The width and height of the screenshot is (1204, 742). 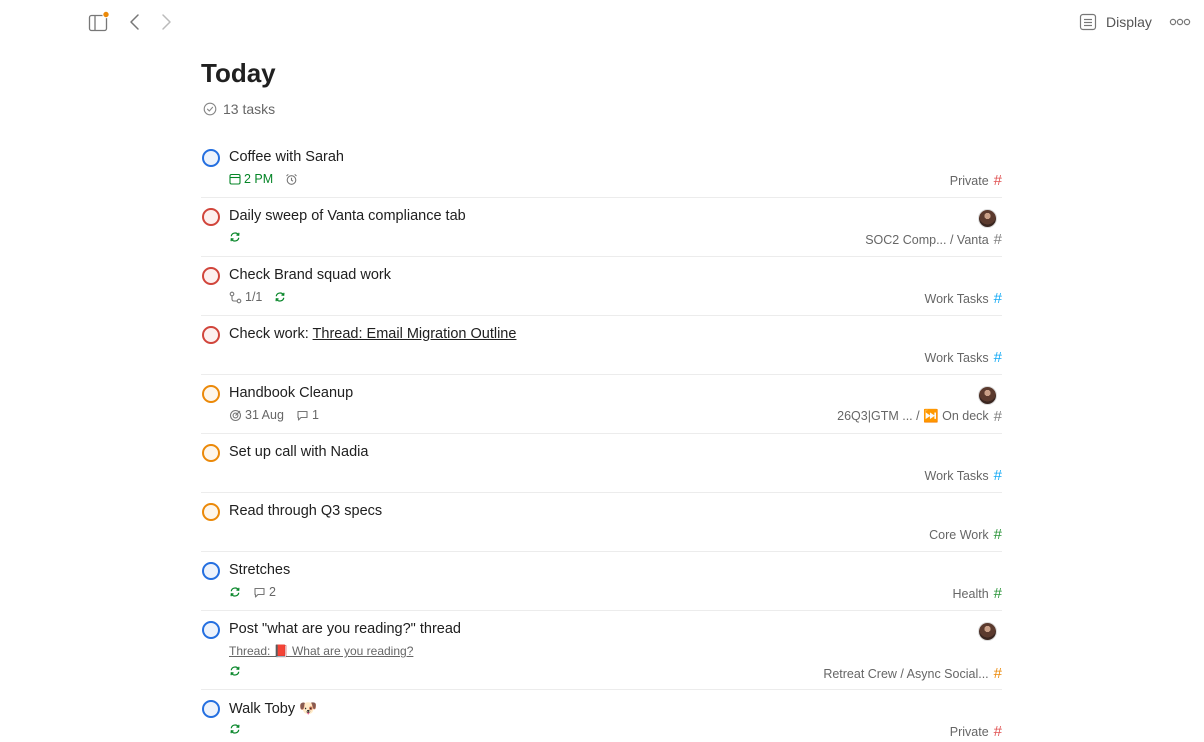 What do you see at coordinates (601, 463) in the screenshot?
I see `task-item: Set up call with Nadia Work Tasks #` at bounding box center [601, 463].